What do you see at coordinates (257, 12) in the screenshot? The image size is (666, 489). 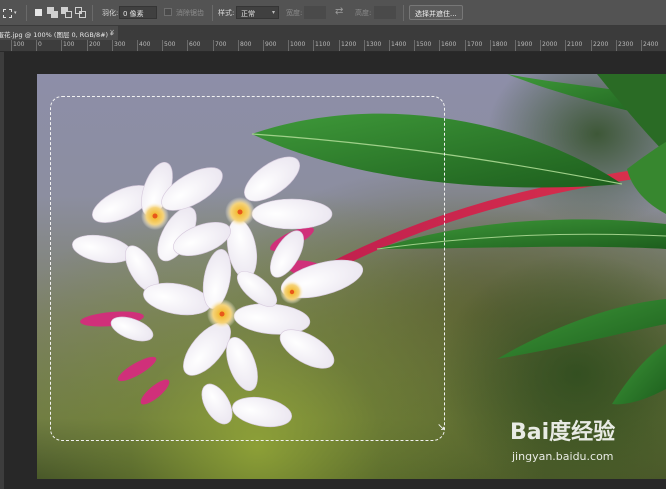 I see `style-select: 正常 ▾` at bounding box center [257, 12].